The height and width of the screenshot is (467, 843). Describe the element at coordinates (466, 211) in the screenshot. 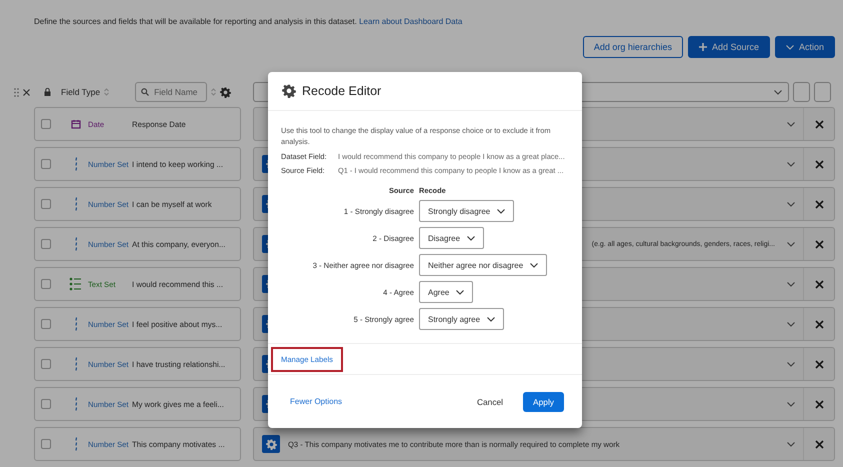

I see `recode-dropdown: Strongly disagree` at that location.